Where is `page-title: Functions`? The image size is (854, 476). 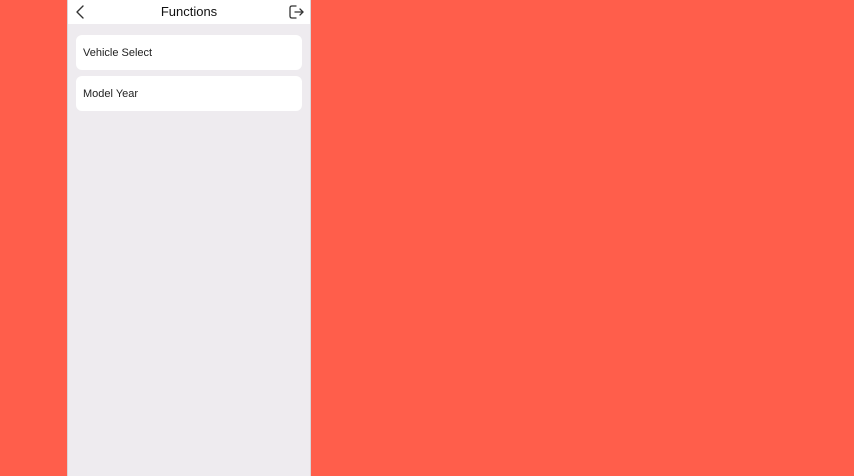 page-title: Functions is located at coordinates (189, 11).